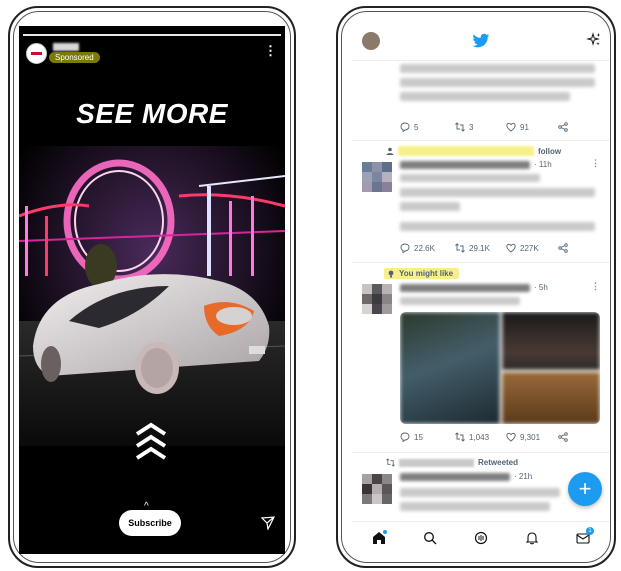  Describe the element at coordinates (585, 536) in the screenshot. I see `messages-envelope-icon: 1` at that location.